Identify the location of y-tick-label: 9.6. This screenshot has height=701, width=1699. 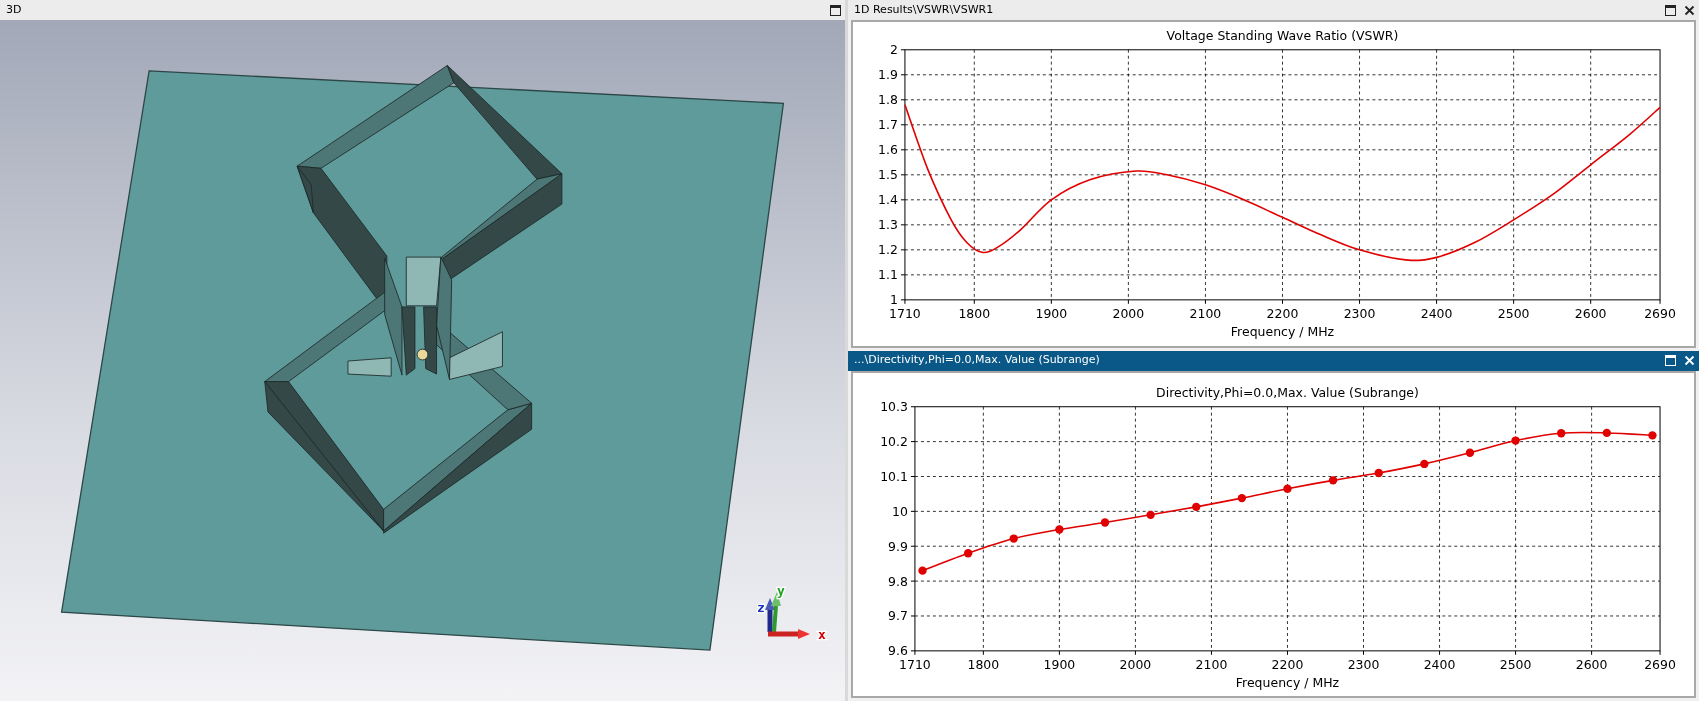
(898, 650).